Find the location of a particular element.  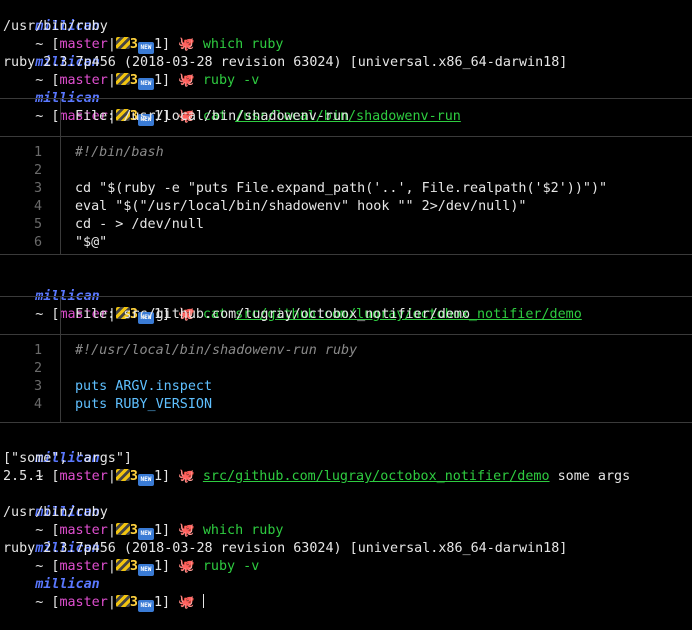

command-args: some args is located at coordinates (590, 476).